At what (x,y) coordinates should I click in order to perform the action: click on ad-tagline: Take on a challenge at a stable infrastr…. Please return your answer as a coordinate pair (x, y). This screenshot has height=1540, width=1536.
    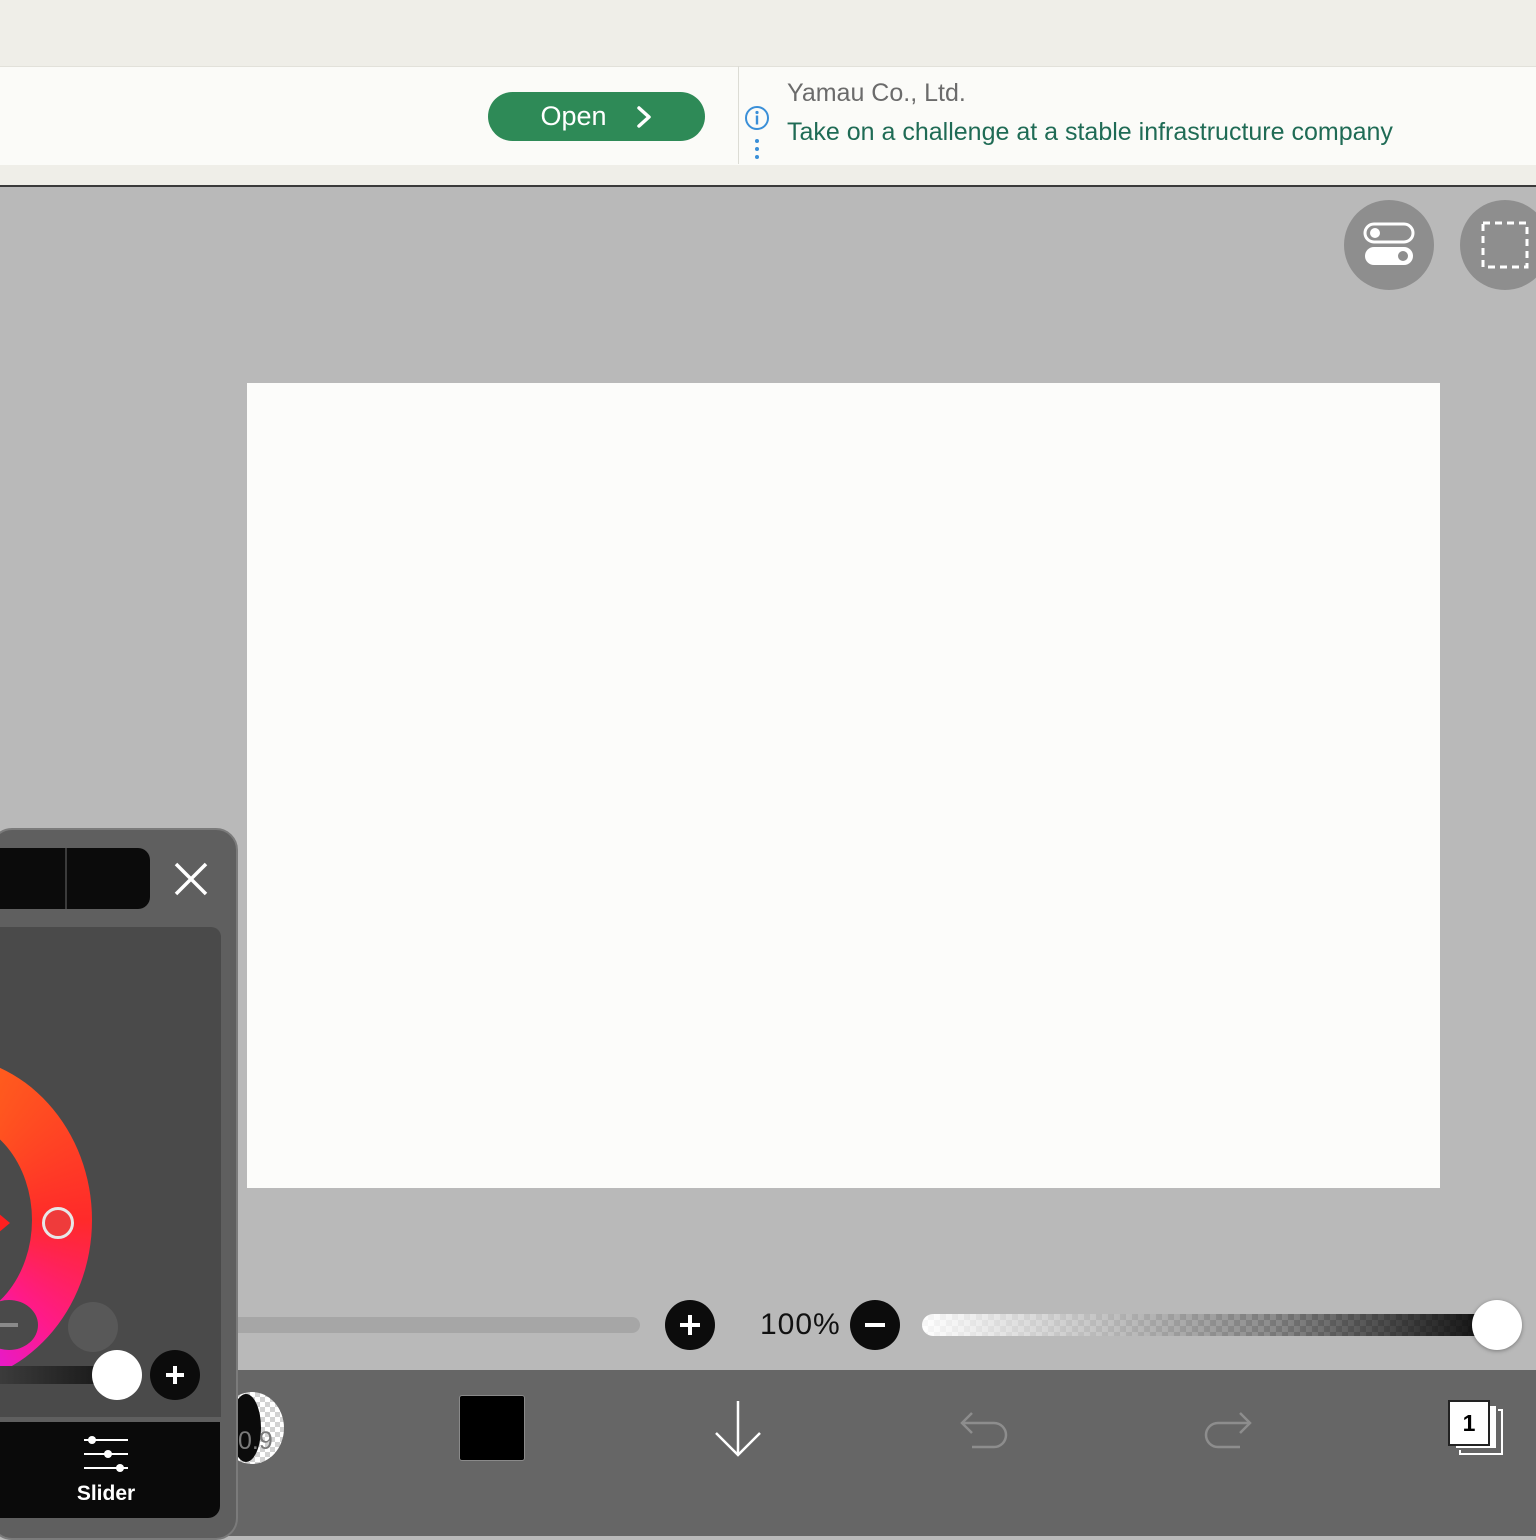
    Looking at the image, I should click on (1090, 132).